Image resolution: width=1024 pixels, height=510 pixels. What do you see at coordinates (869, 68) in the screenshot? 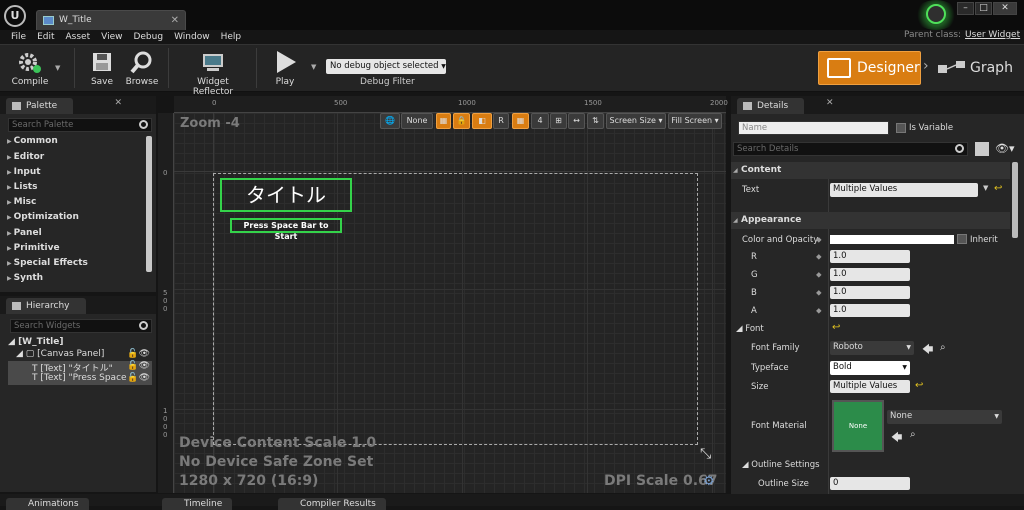
I see `designer-mode-button: Designer` at bounding box center [869, 68].